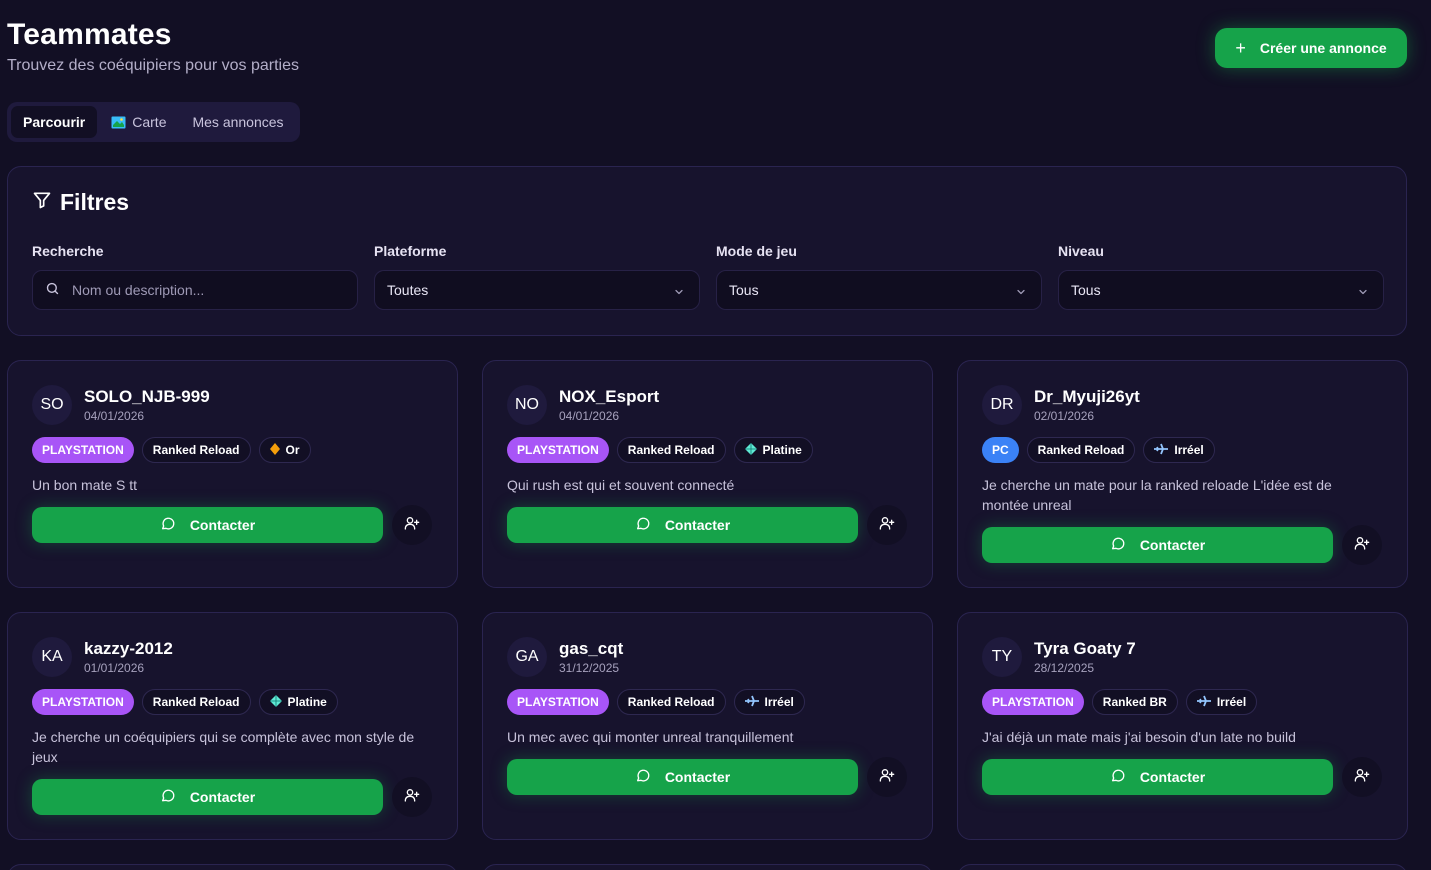 The width and height of the screenshot is (1431, 870). What do you see at coordinates (1085, 648) in the screenshot?
I see `username: Tyra Goaty 7` at bounding box center [1085, 648].